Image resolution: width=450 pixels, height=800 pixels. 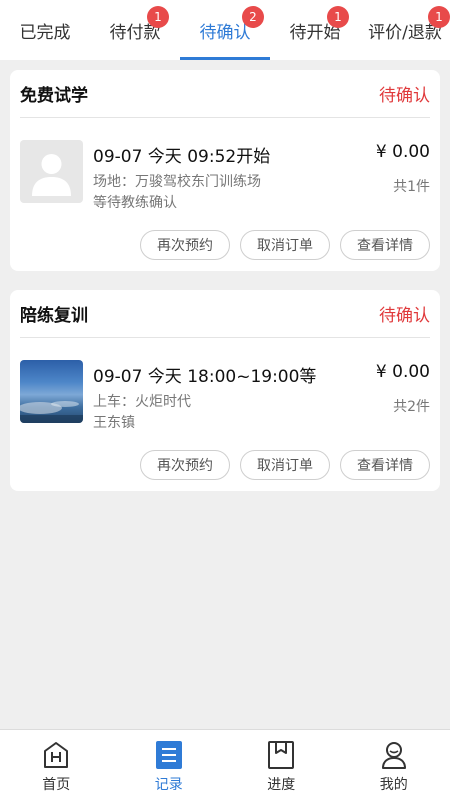 I want to click on pickup-location: 上车：火炬时代, so click(x=142, y=402).